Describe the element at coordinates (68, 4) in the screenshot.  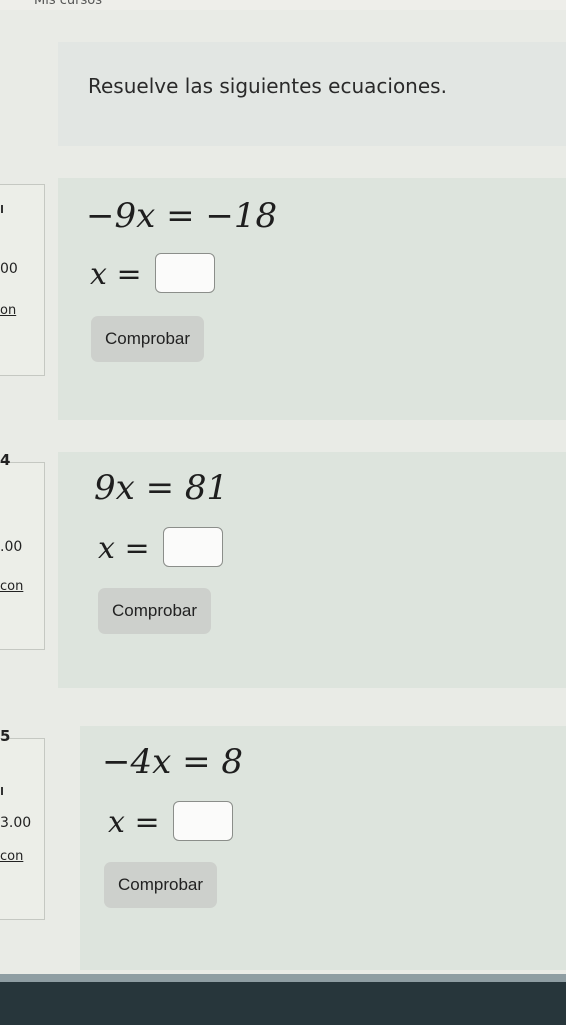
I see `course-breadcrumb: Mis cursos` at that location.